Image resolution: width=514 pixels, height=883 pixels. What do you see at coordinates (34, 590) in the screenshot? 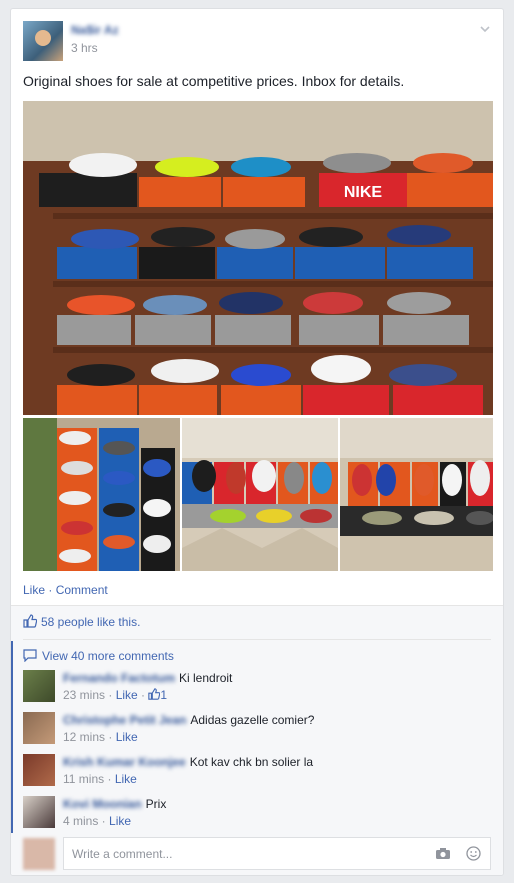
I see `like-link: Like` at bounding box center [34, 590].